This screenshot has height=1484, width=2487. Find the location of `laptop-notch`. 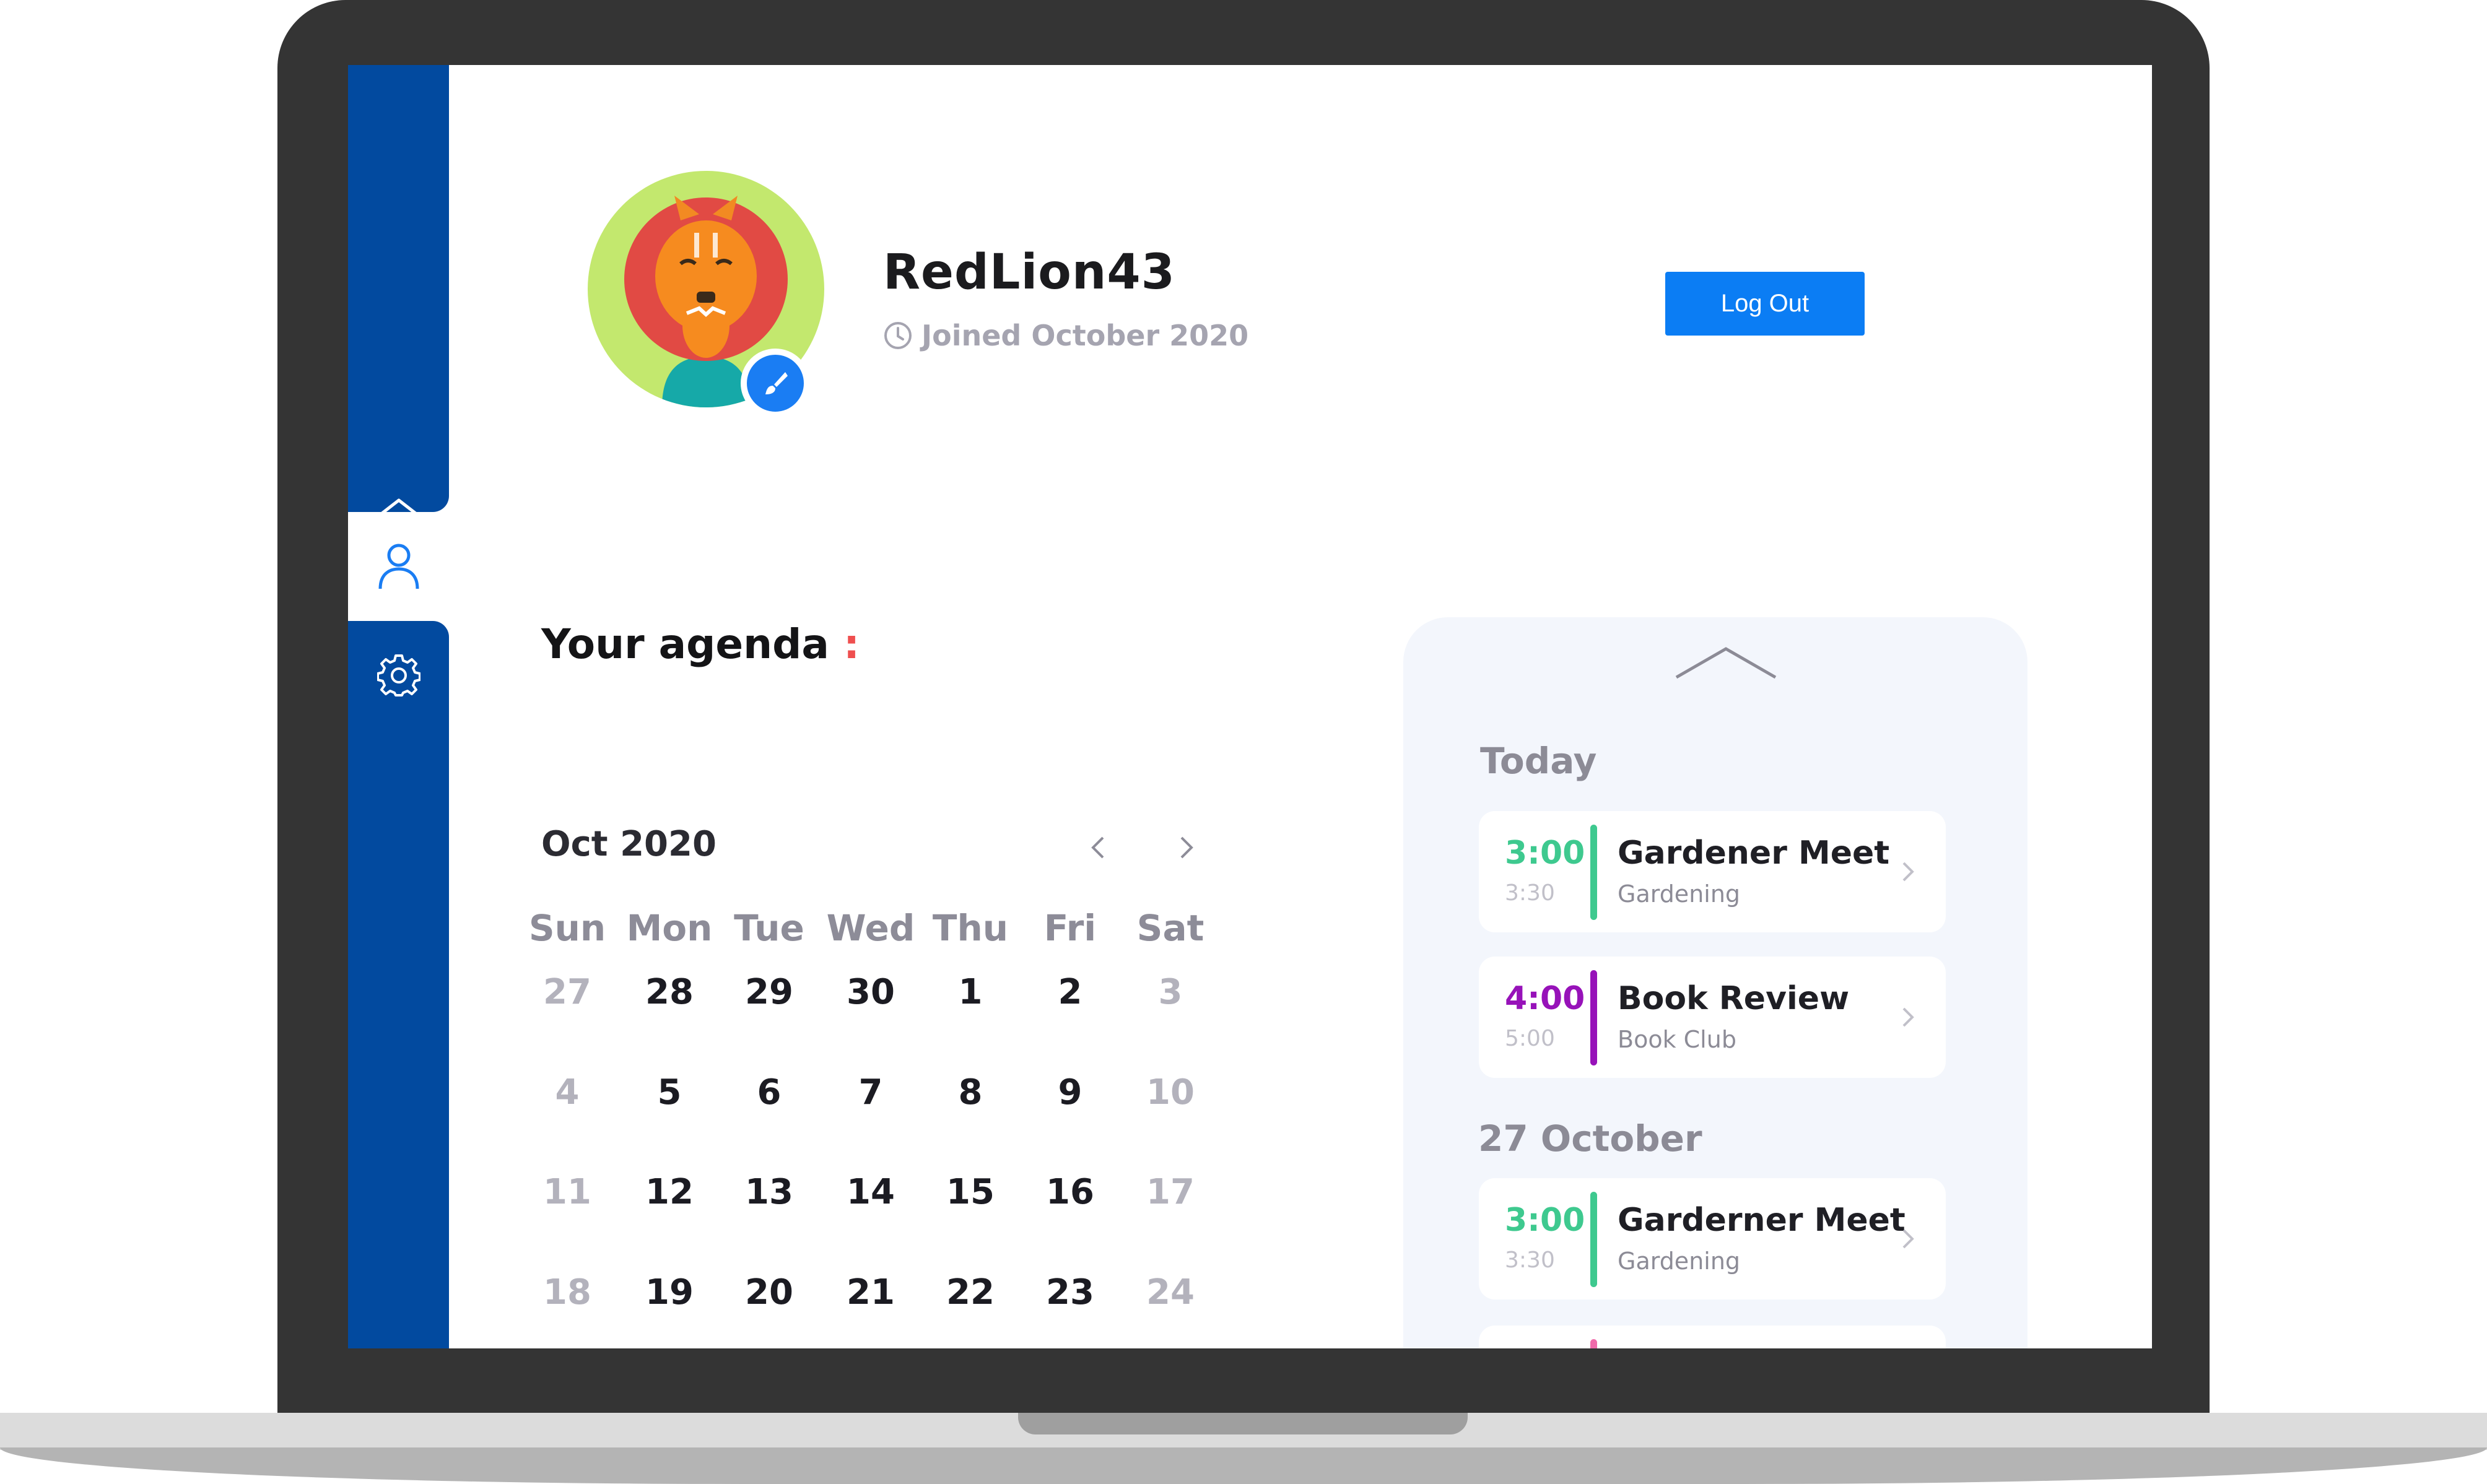

laptop-notch is located at coordinates (1243, 1423).